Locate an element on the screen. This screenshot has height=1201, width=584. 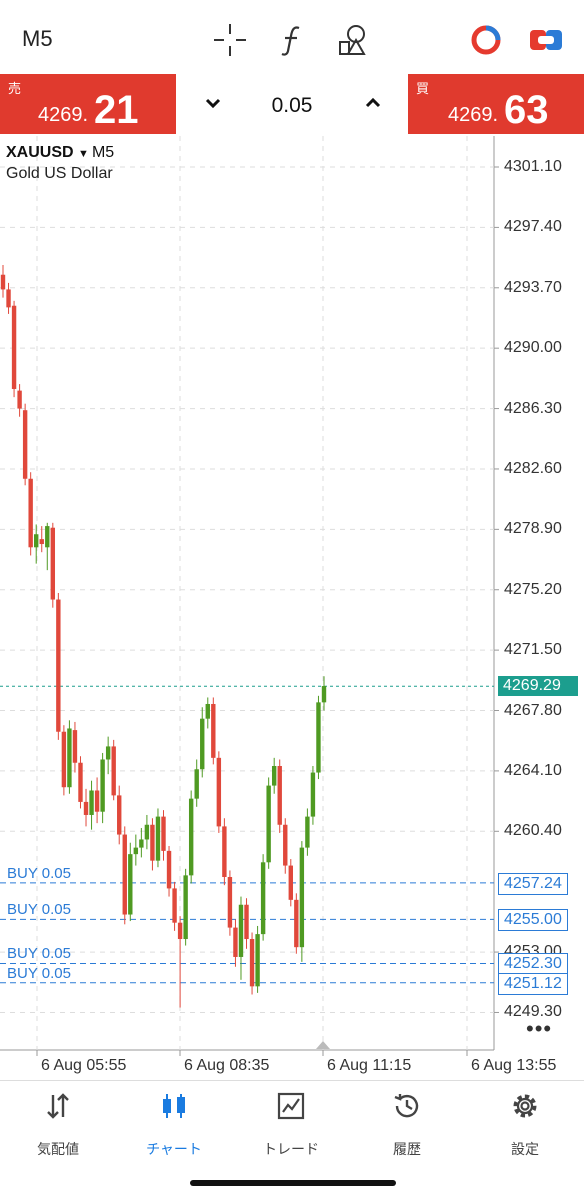
chart-symbol: XAUUSD ▼ M5 is located at coordinates (60, 152).